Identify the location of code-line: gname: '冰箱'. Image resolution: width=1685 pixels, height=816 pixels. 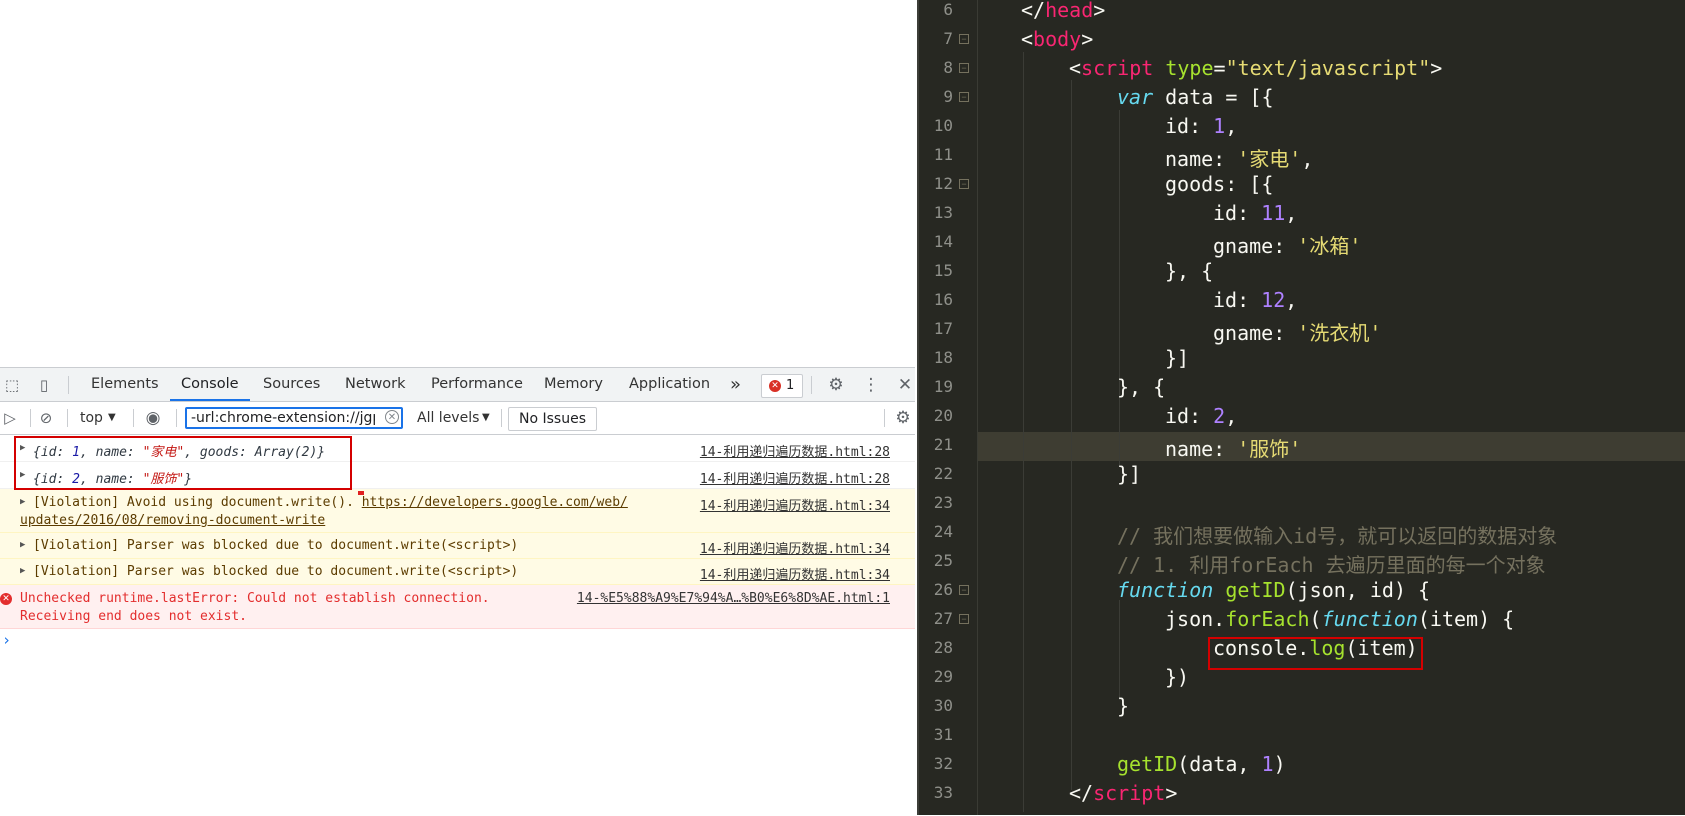
(1287, 246).